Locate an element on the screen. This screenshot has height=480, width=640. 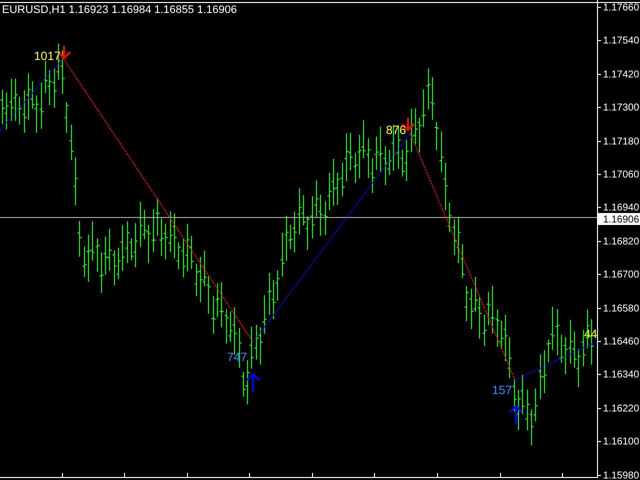
current-price-label: 1.16906 is located at coordinates (619, 219).